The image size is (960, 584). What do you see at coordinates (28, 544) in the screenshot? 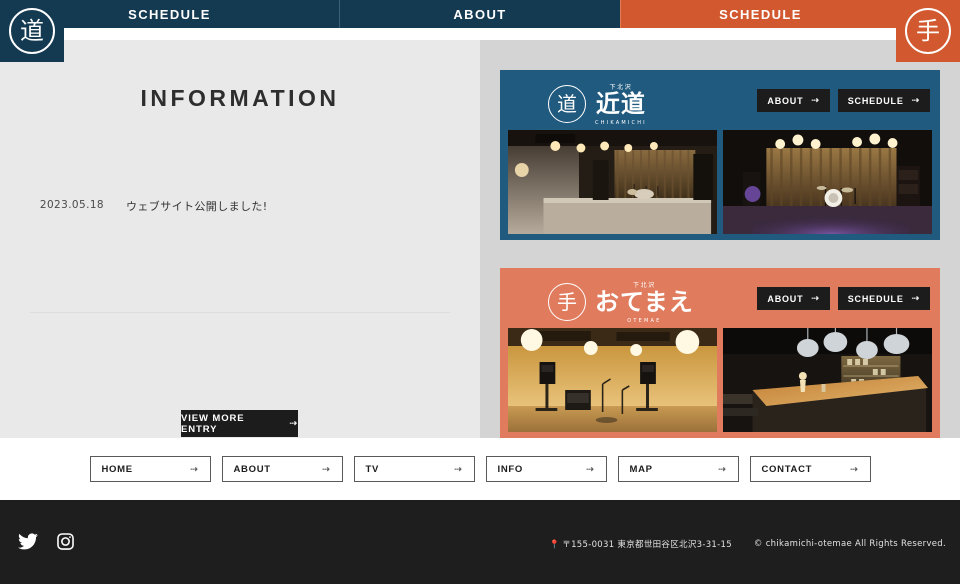
I see `twitter-icon` at bounding box center [28, 544].